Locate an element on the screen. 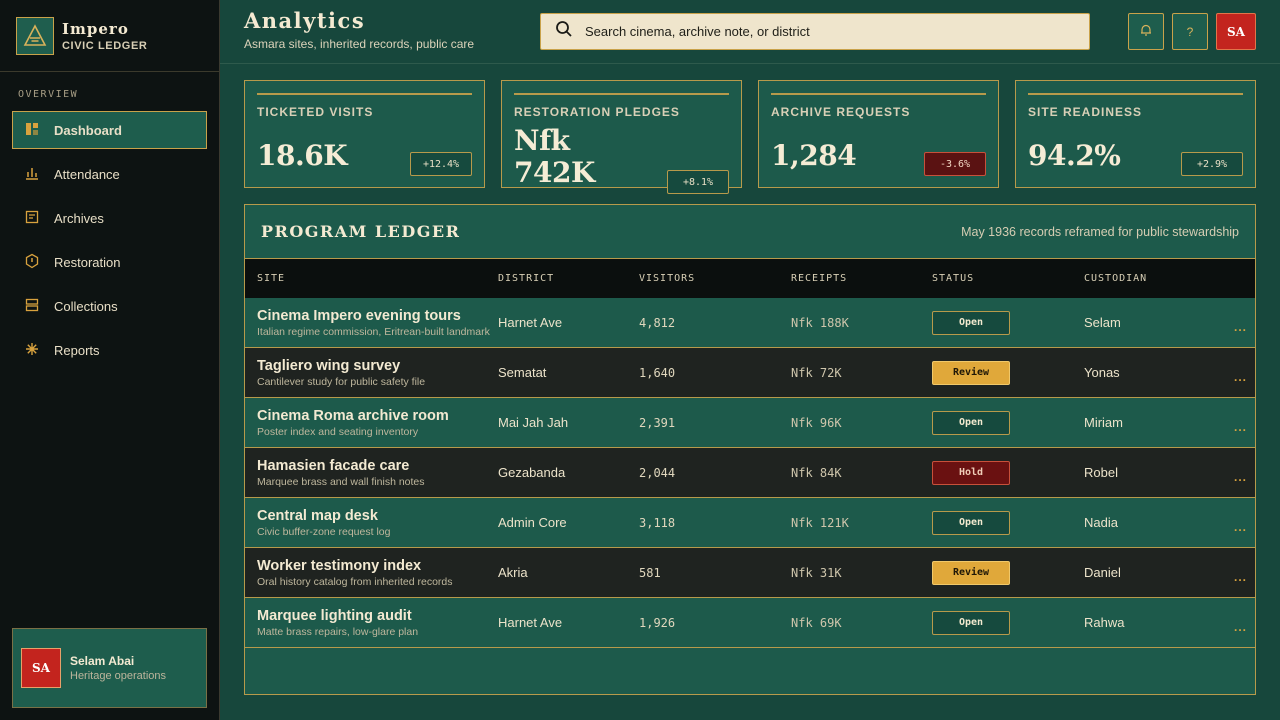 This screenshot has height=720, width=1280. kpi-card-archive-requests: ARCHIVE REQUESTS 1,284 -3.6% is located at coordinates (878, 134).